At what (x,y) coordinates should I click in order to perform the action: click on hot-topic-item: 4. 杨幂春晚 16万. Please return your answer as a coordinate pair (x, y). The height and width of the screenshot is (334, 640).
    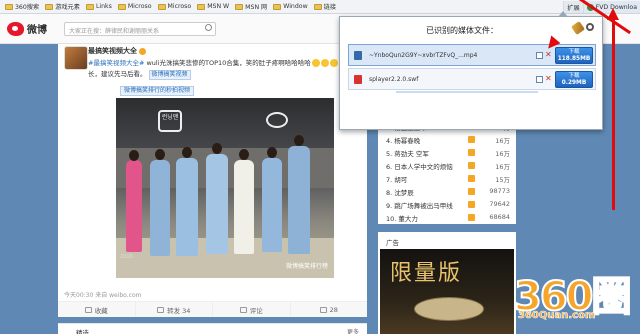
    Looking at the image, I should click on (448, 140).